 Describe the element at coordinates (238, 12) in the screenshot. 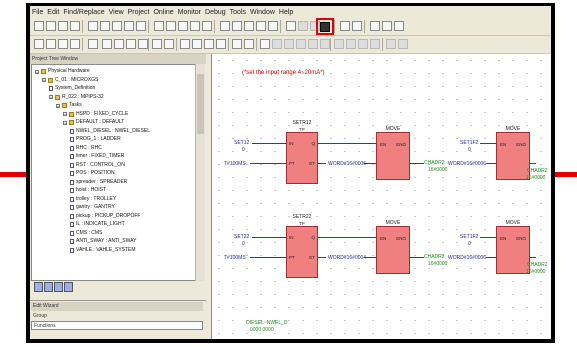

I see `menu-item-tools: Tools` at that location.